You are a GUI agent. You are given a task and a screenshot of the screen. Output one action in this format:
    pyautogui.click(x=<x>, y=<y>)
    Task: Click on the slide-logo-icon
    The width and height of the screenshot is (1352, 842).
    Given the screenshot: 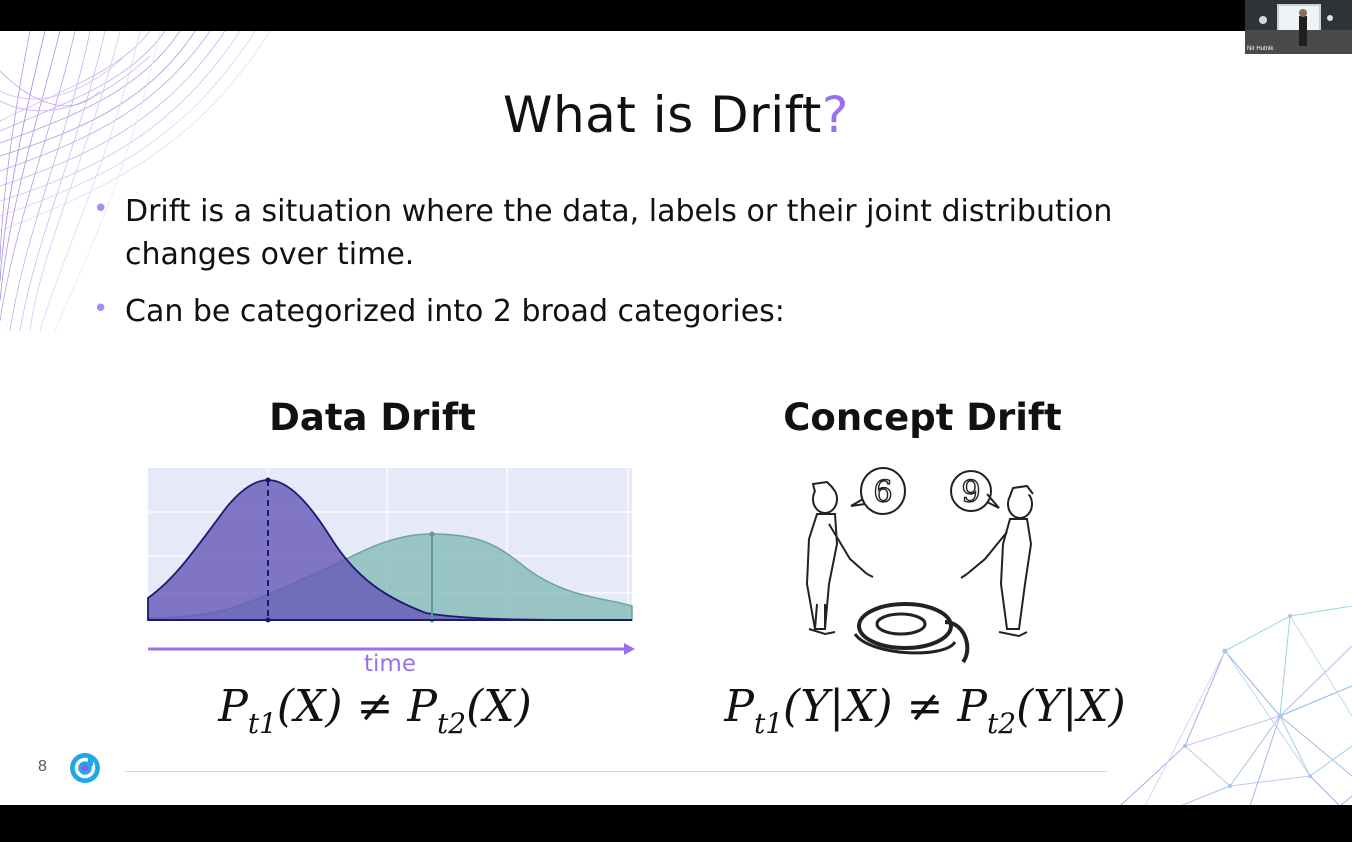 What is the action you would take?
    pyautogui.click(x=85, y=768)
    